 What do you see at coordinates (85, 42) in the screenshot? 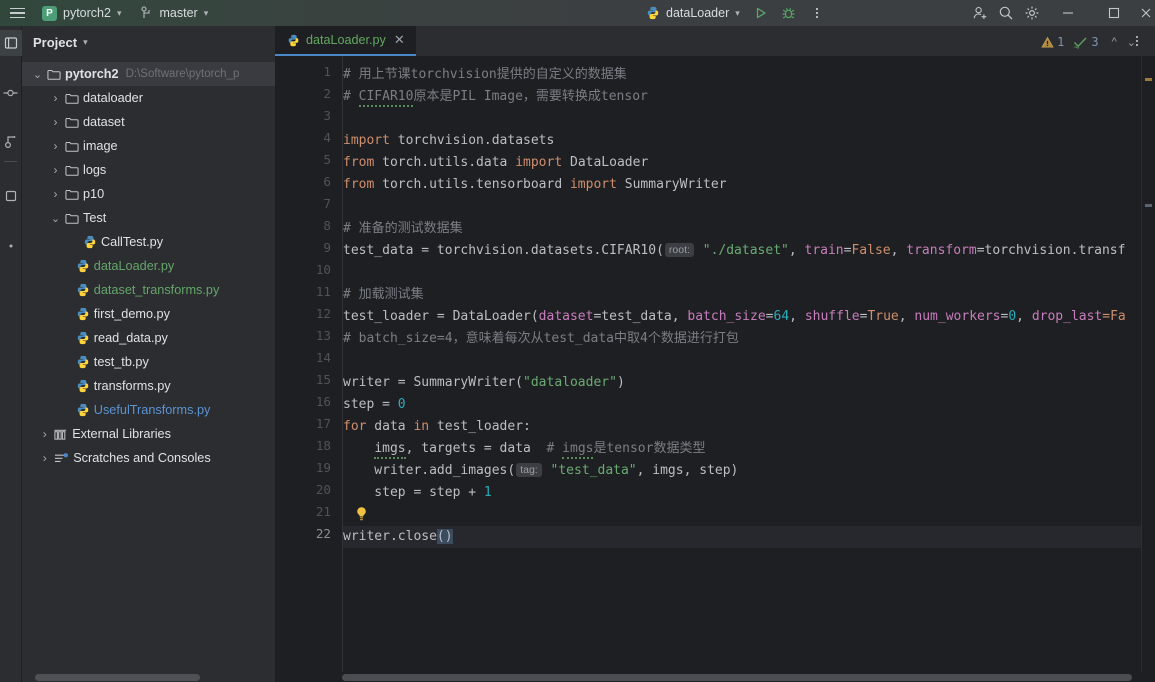
I see `chevron-down-icon: ▾` at bounding box center [85, 42].